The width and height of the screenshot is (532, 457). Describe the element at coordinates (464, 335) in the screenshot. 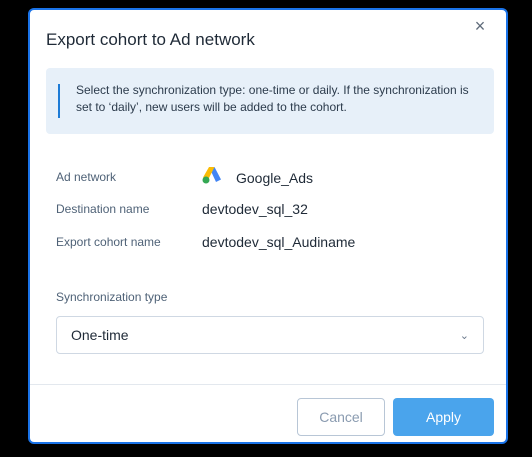

I see `chevron-down-icon: ⌄` at that location.